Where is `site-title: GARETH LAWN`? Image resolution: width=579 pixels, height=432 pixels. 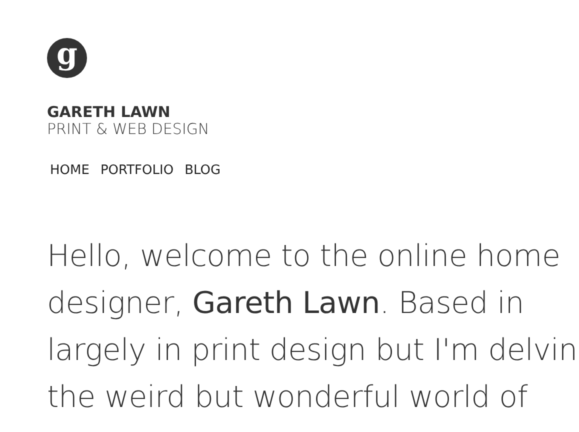 site-title: GARETH LAWN is located at coordinates (109, 112).